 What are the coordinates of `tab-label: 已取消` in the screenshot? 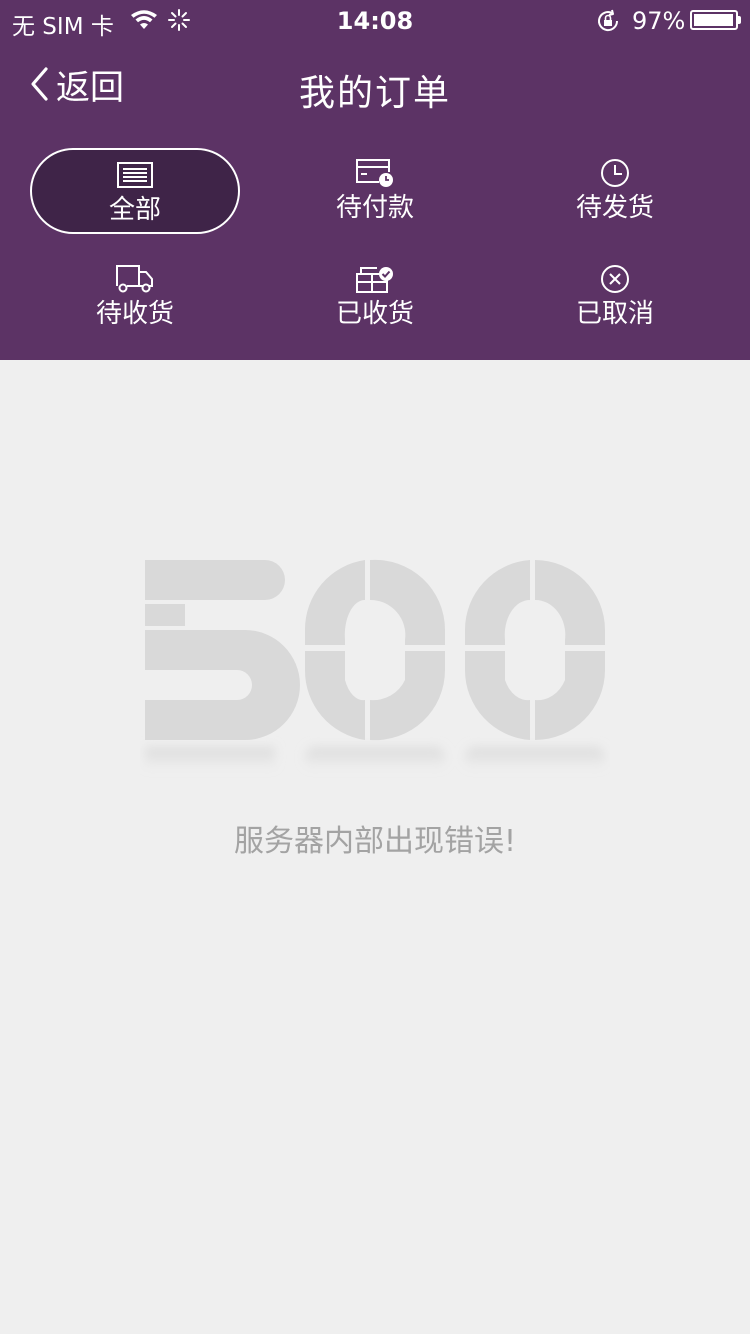 It's located at (614, 314).